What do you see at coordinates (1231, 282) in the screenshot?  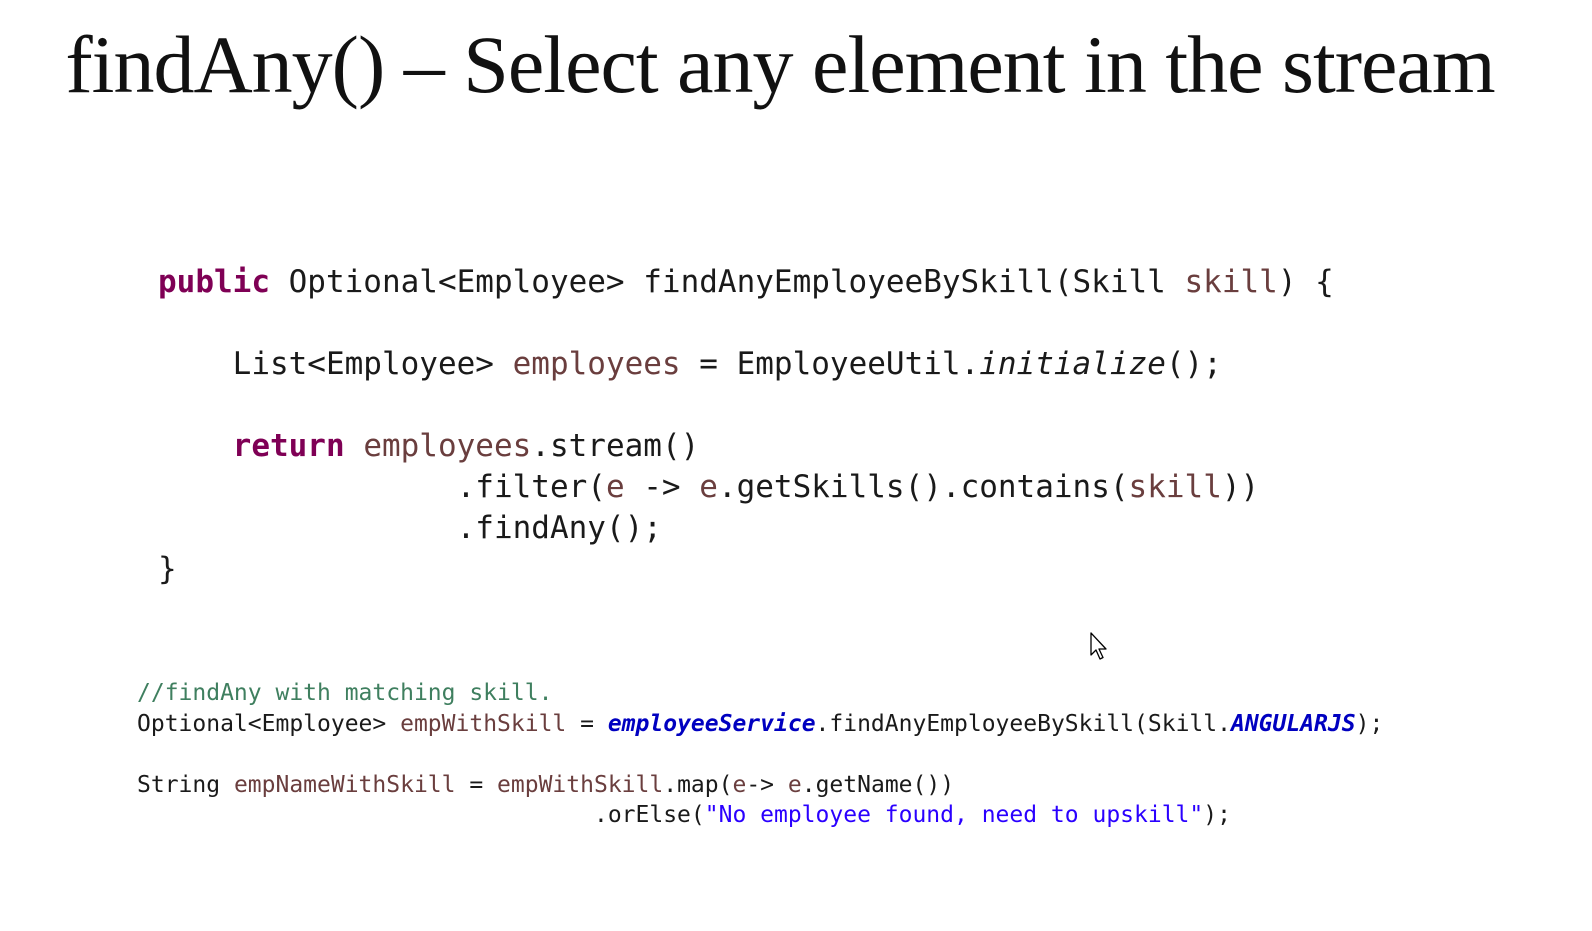 I see `param-skill: skill` at bounding box center [1231, 282].